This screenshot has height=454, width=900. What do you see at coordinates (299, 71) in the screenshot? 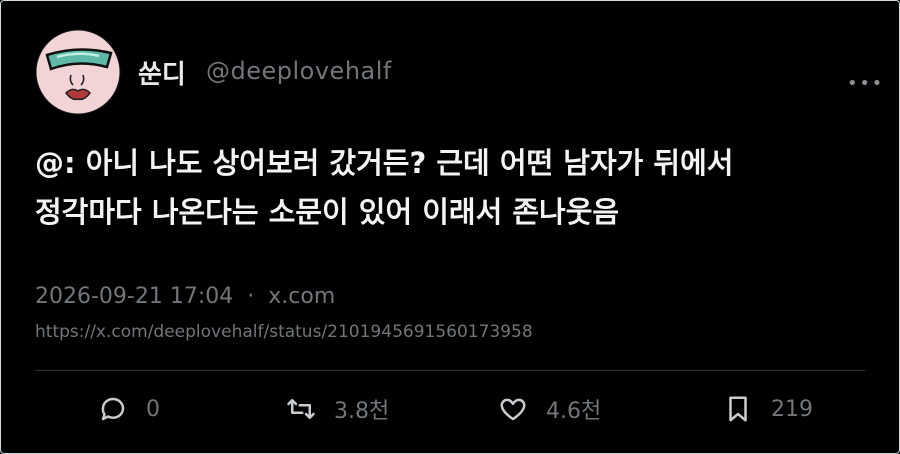
I see `author-handle: @deeplovehalf` at bounding box center [299, 71].